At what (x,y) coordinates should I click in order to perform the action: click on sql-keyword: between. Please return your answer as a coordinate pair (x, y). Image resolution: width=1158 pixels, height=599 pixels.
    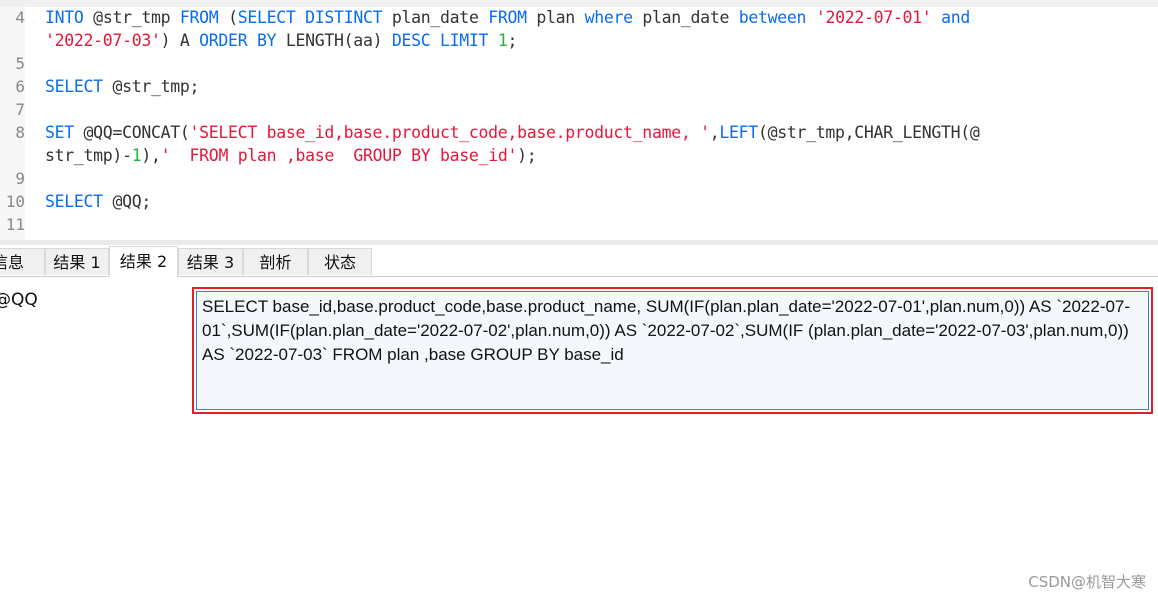
    Looking at the image, I should click on (772, 17).